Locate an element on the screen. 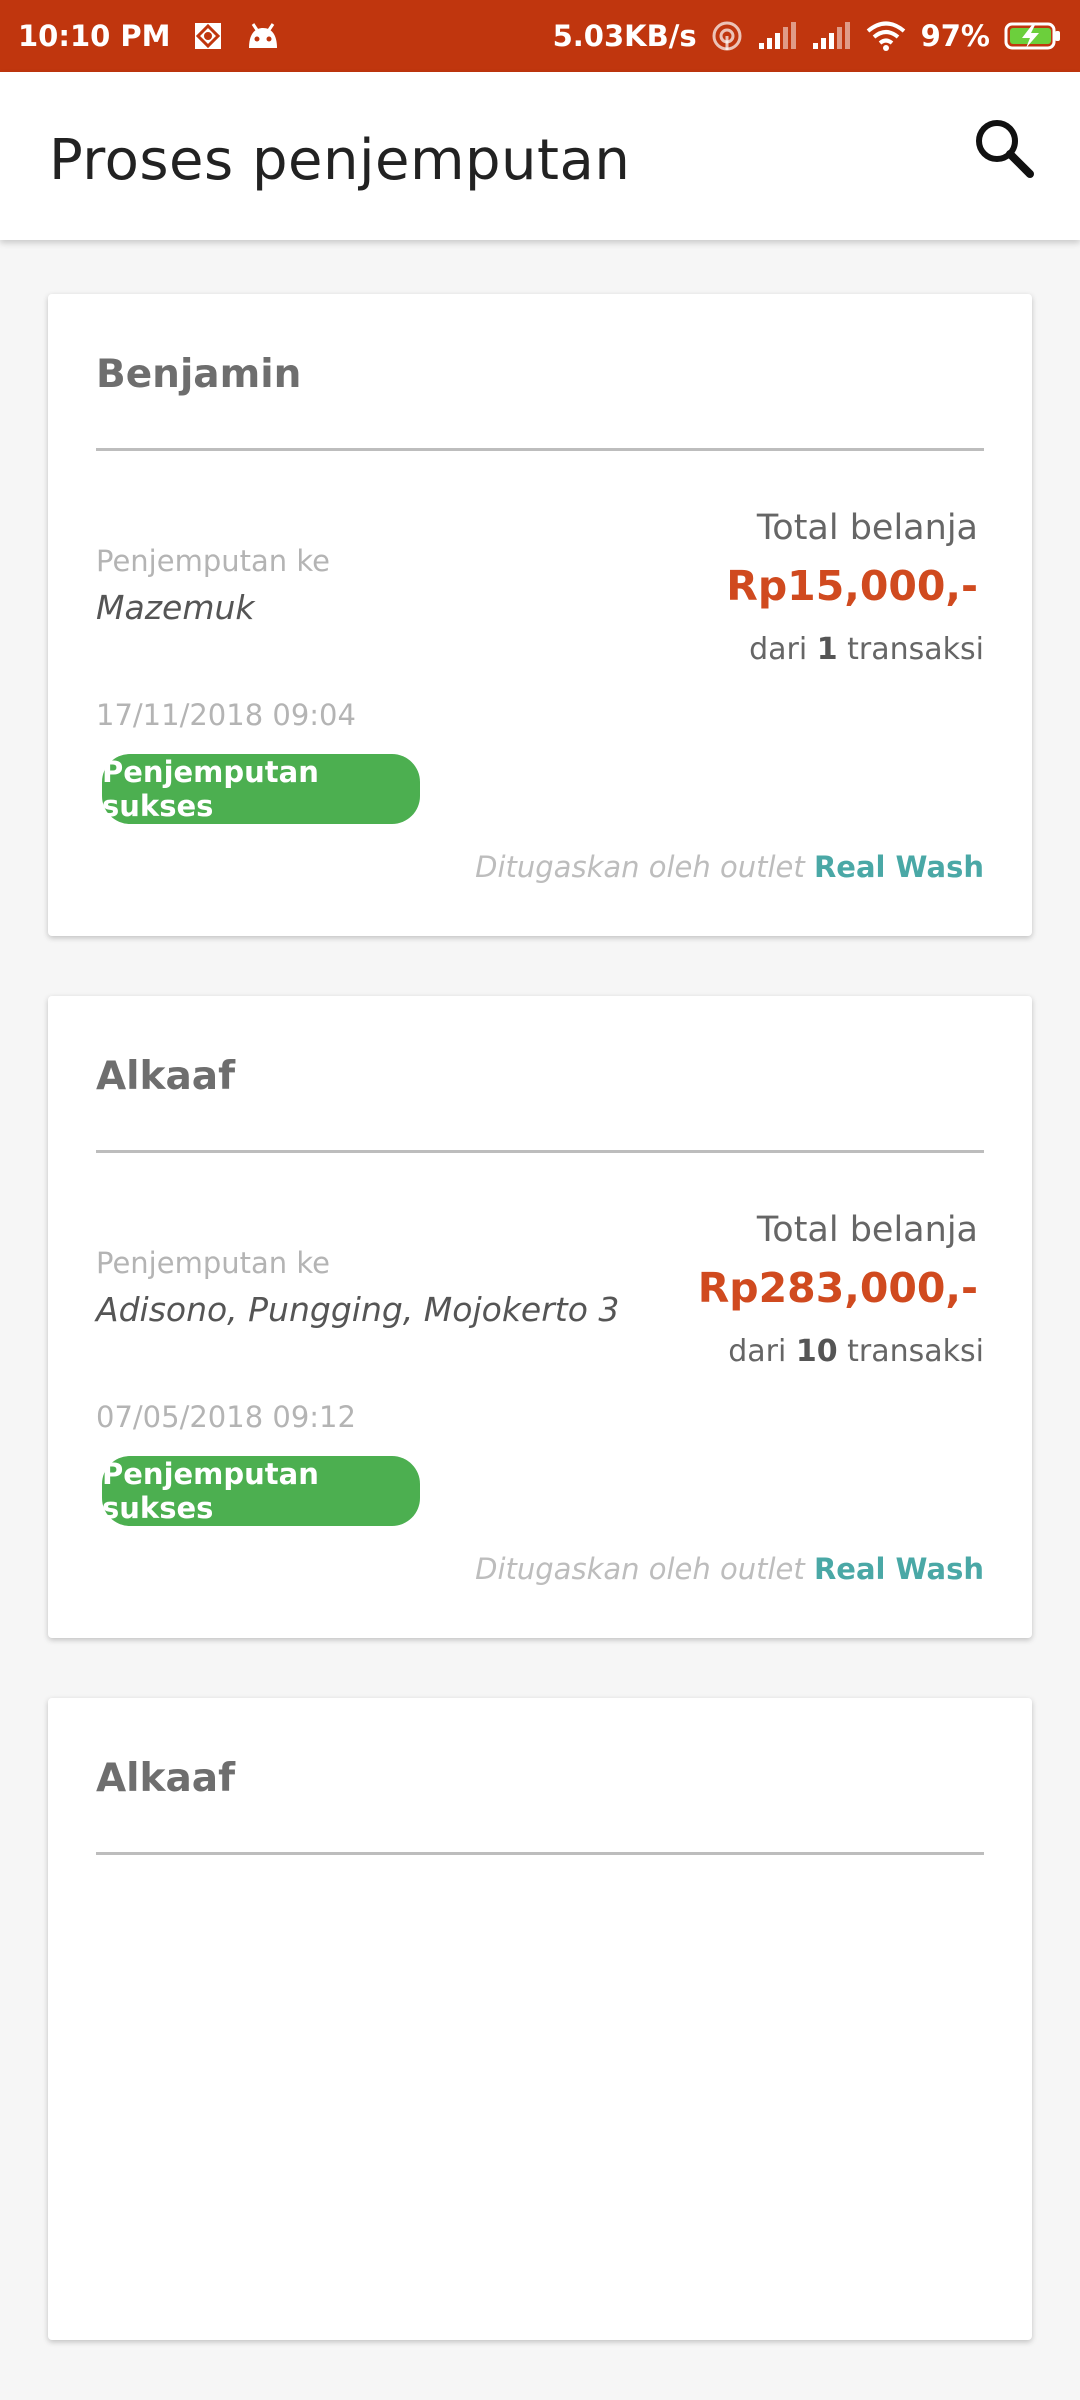 The height and width of the screenshot is (2400, 1080). status-bar: 10:10 PM 5.03KB/s 97% is located at coordinates (540, 36).